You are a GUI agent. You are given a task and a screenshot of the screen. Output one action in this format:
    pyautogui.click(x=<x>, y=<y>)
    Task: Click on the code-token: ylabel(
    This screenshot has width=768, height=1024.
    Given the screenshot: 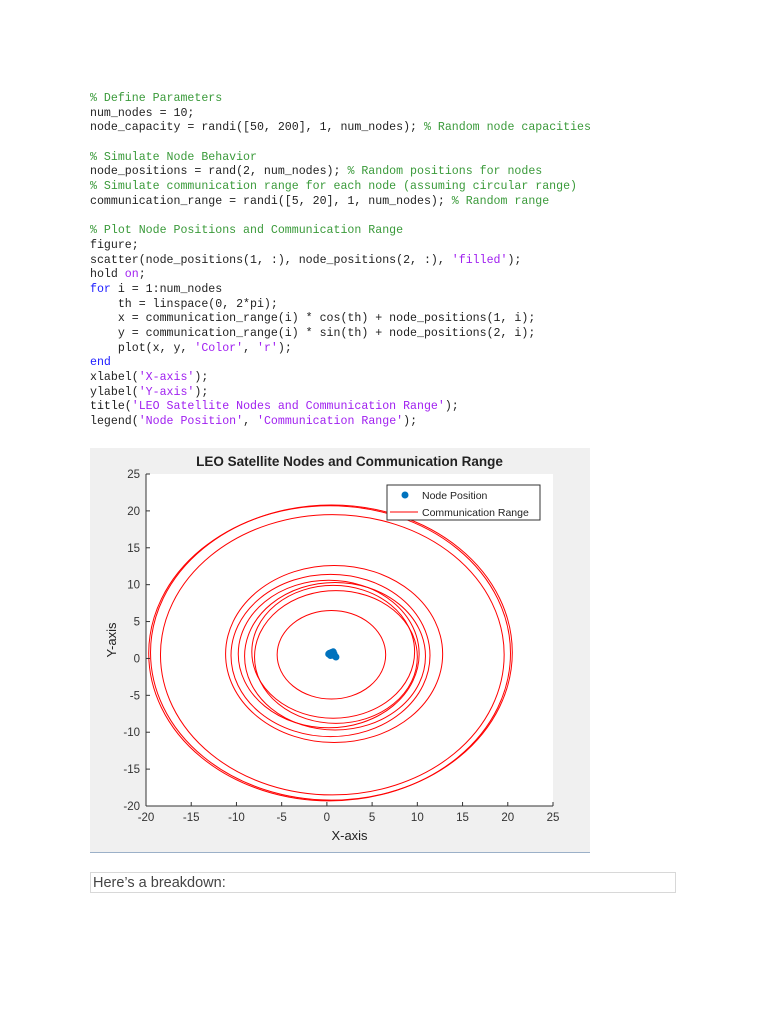 What is the action you would take?
    pyautogui.click(x=114, y=392)
    